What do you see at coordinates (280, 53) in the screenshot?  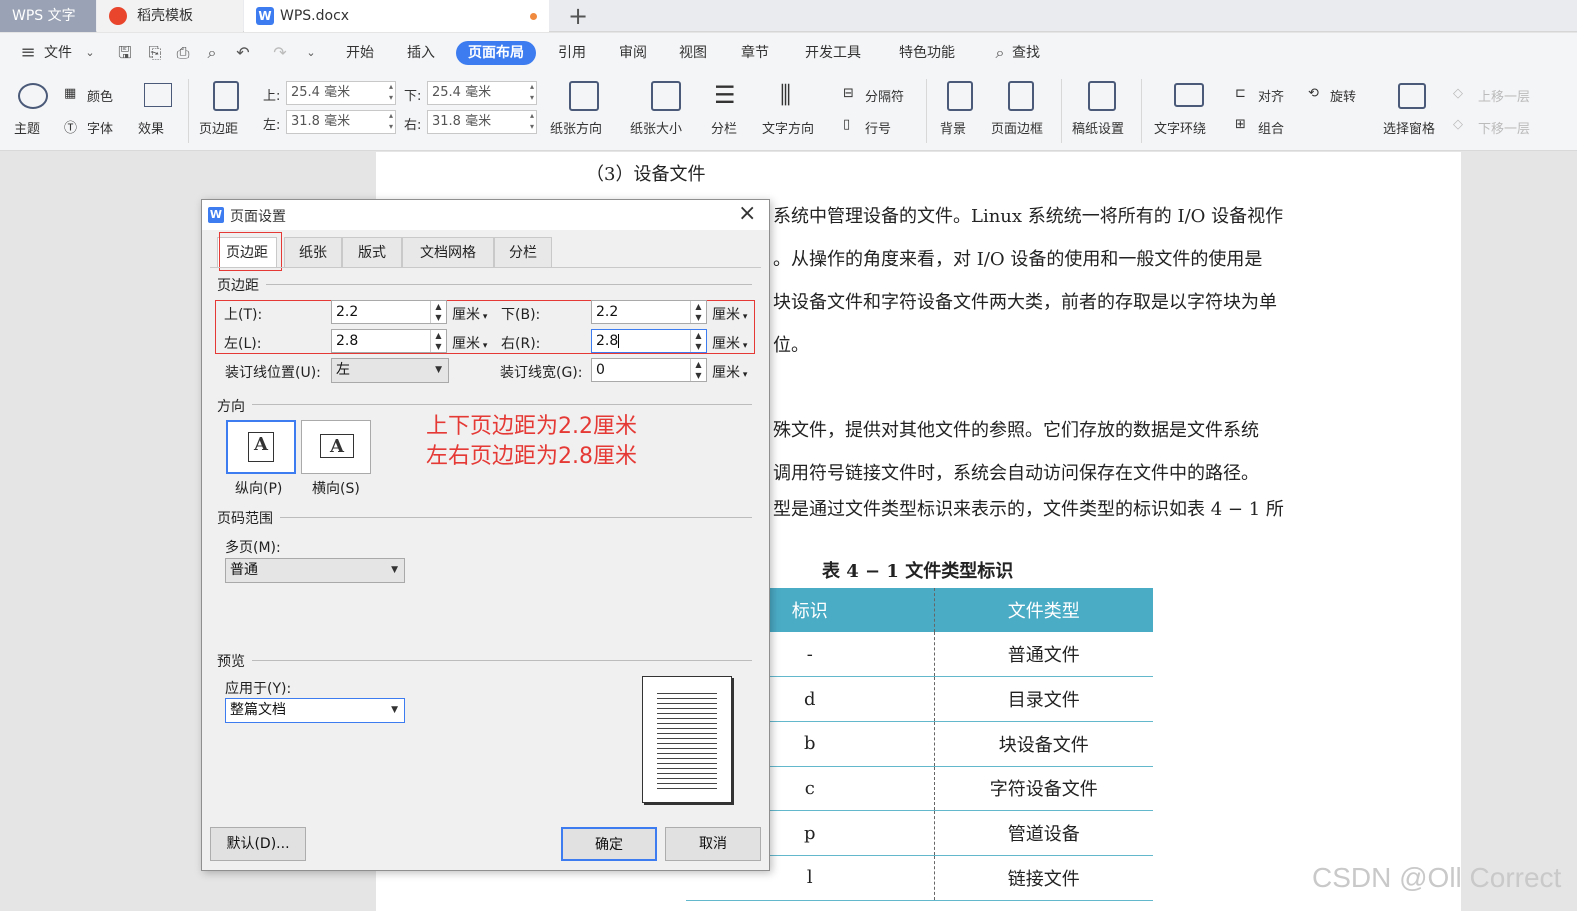 I see `redo-icon: ↷` at bounding box center [280, 53].